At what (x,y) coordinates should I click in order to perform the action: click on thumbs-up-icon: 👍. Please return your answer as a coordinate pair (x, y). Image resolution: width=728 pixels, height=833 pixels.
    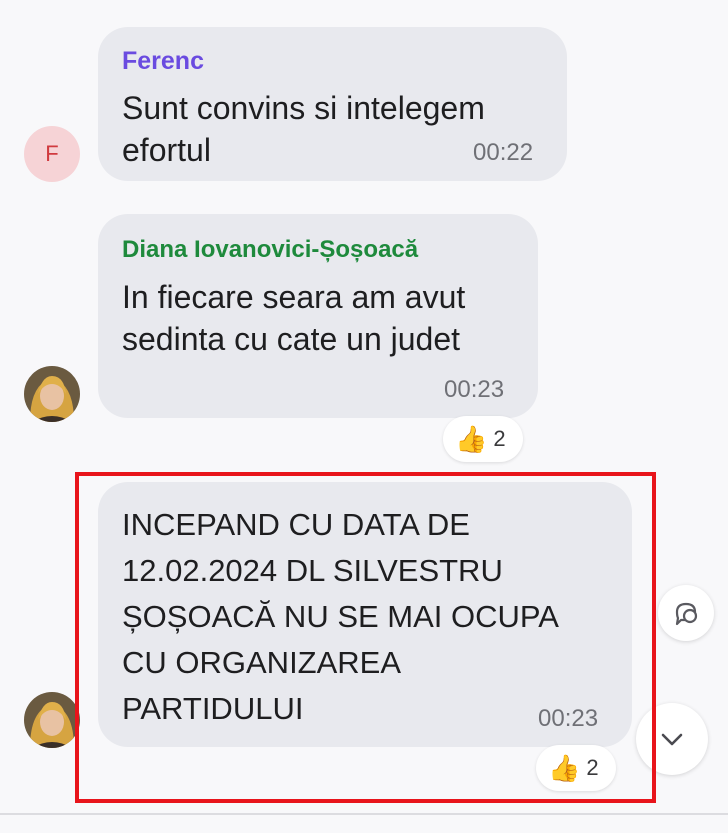
    Looking at the image, I should click on (471, 438).